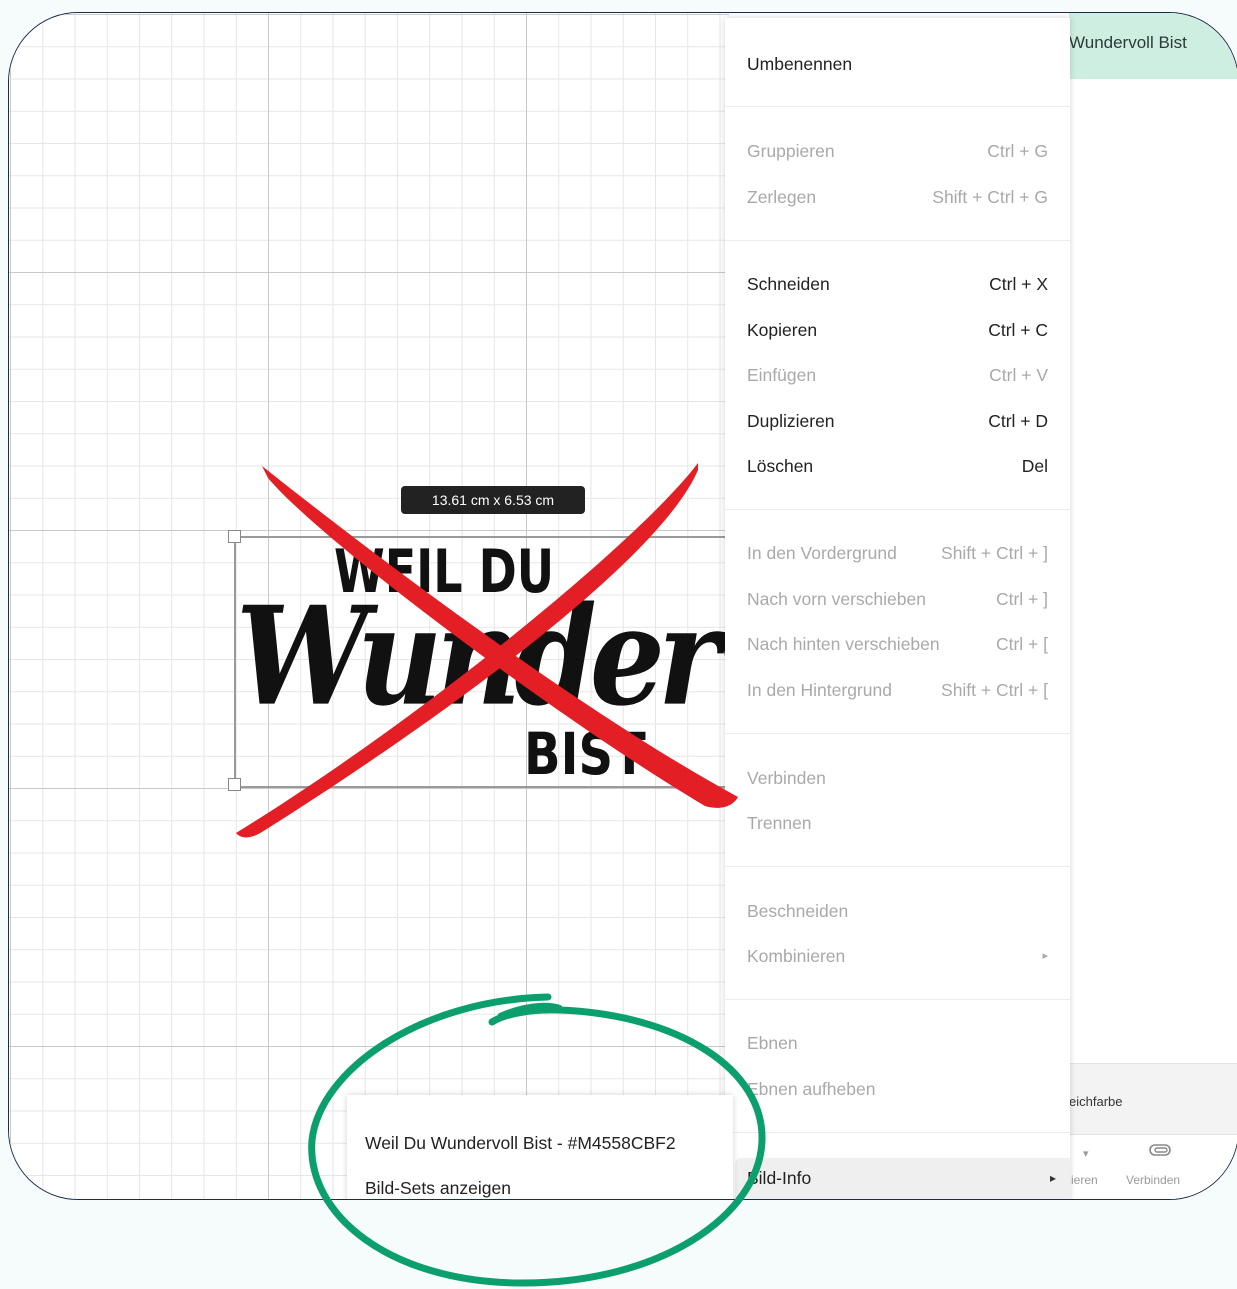  What do you see at coordinates (822, 553) in the screenshot?
I see `menu-item-label: In den Vordergrund` at bounding box center [822, 553].